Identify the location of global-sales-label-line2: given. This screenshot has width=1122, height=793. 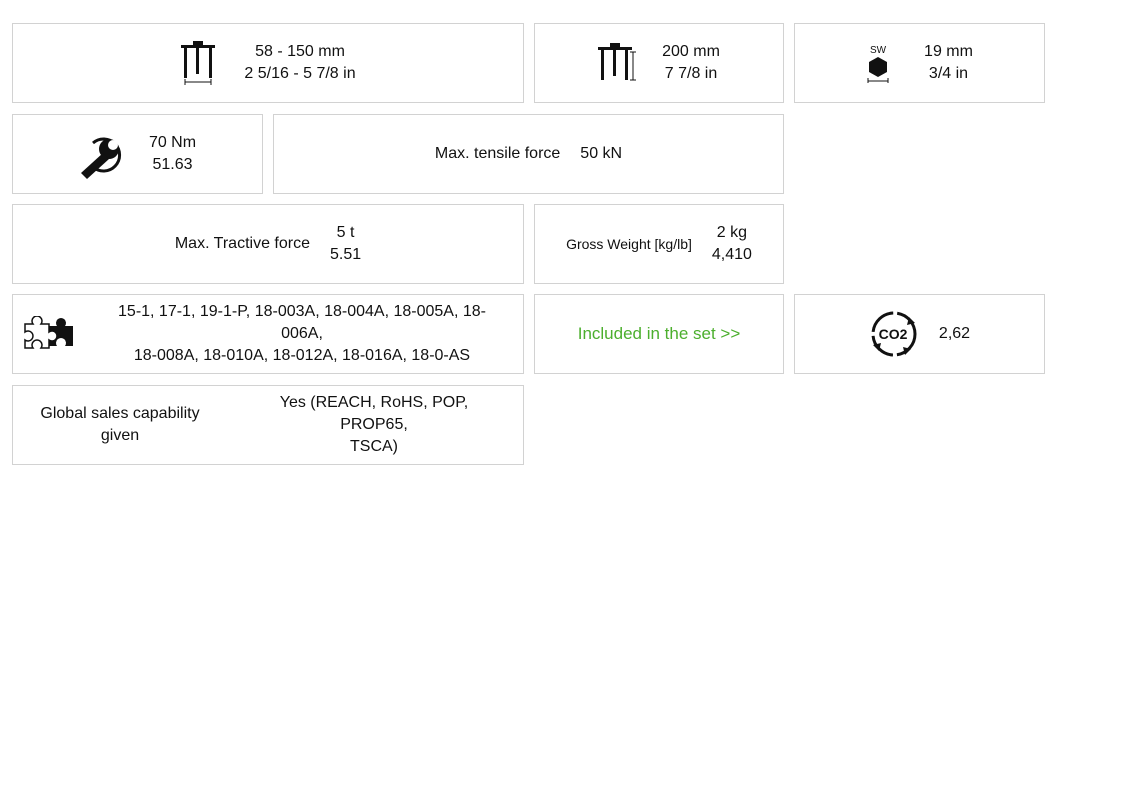
(120, 435).